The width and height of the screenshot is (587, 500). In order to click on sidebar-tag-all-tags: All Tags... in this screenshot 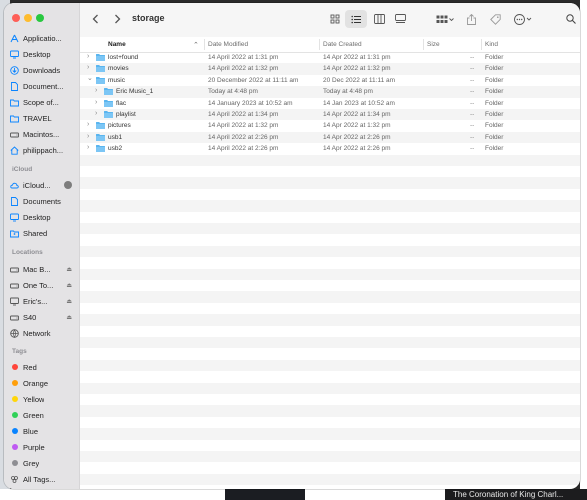, I will do `click(43, 479)`.